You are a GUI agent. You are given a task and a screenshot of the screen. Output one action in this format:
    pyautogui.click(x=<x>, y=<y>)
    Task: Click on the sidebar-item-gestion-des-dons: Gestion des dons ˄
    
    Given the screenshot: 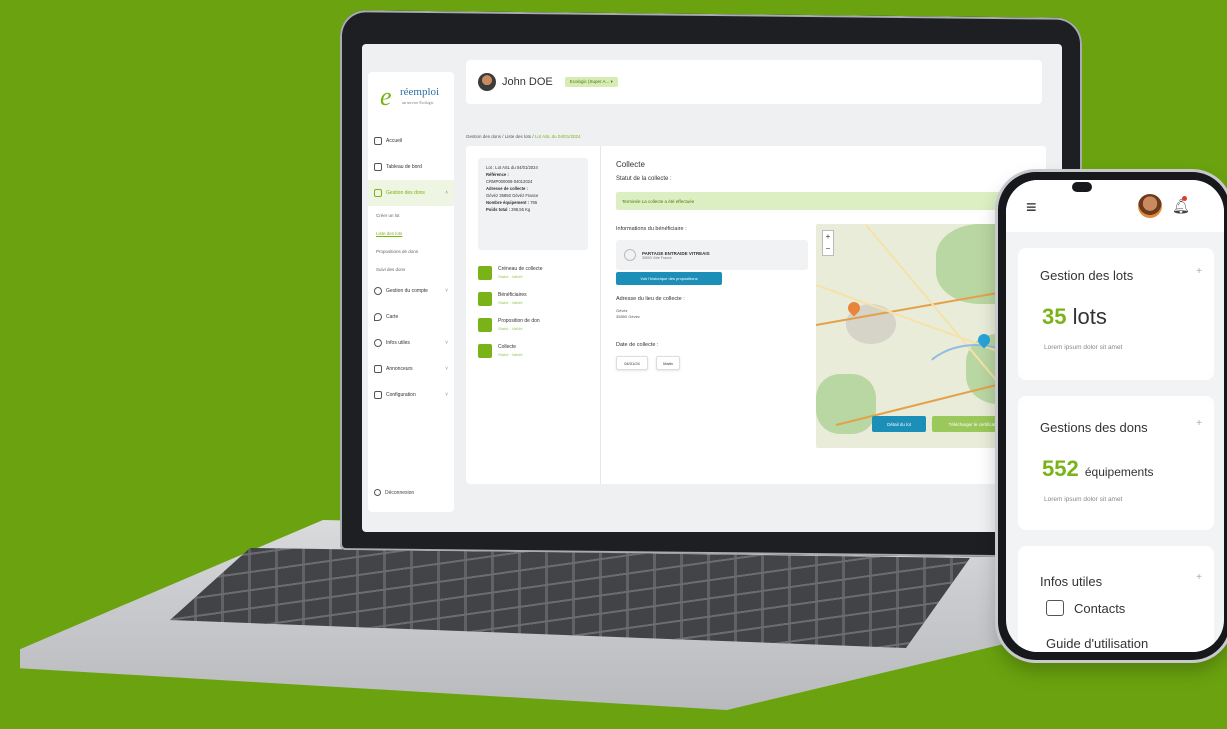 What is the action you would take?
    pyautogui.click(x=411, y=193)
    